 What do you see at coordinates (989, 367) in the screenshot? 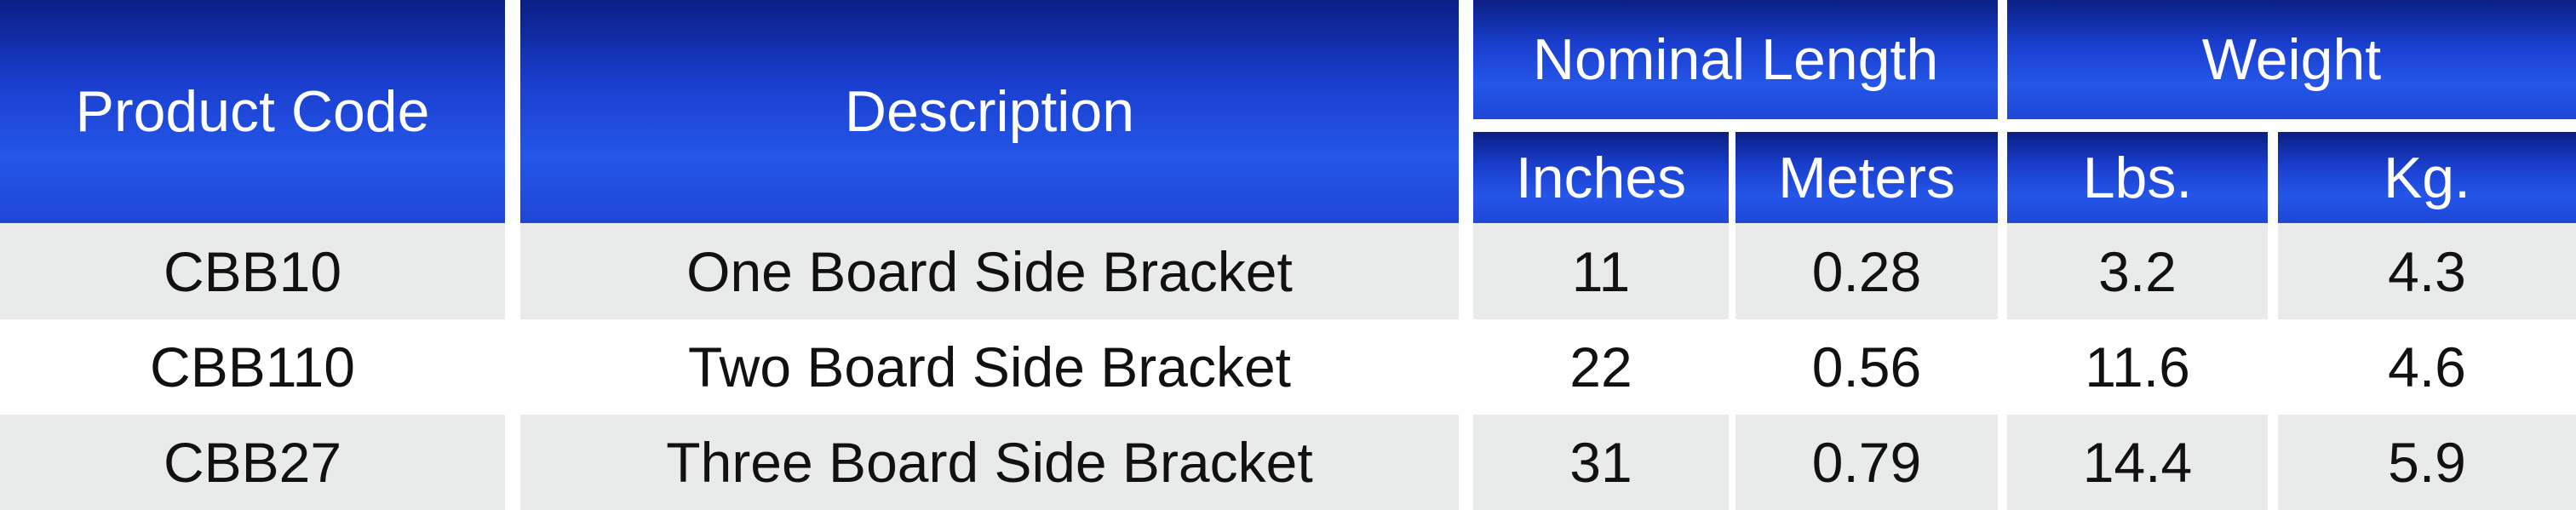
I see `row-2-description: Two Board Side Bracket` at bounding box center [989, 367].